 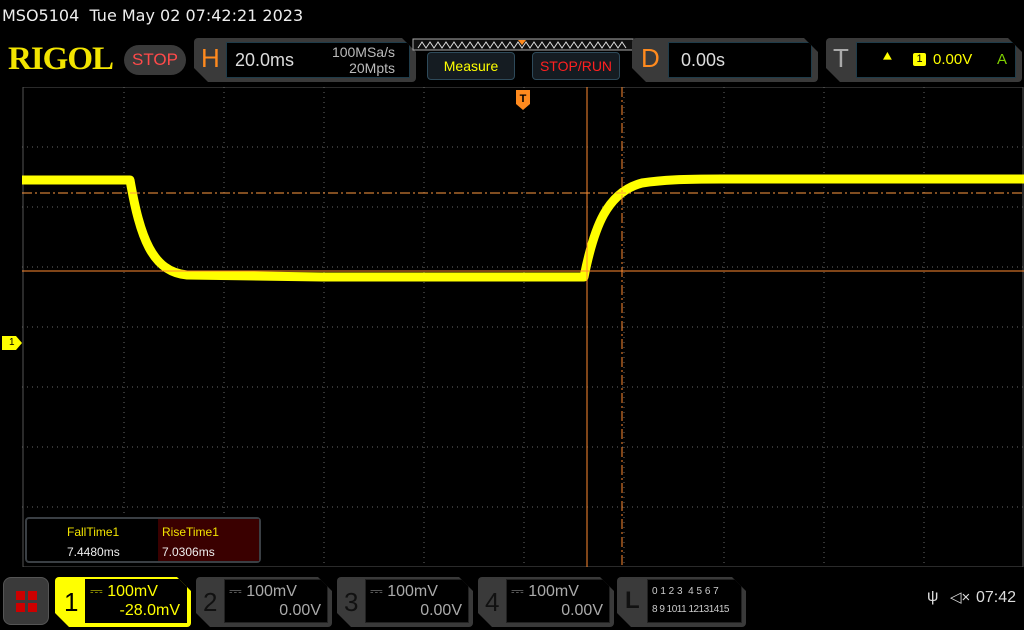 I want to click on measurement-panel: FallTime1 7.4480ms RiseTime1 7.0306ms, so click(x=143, y=540).